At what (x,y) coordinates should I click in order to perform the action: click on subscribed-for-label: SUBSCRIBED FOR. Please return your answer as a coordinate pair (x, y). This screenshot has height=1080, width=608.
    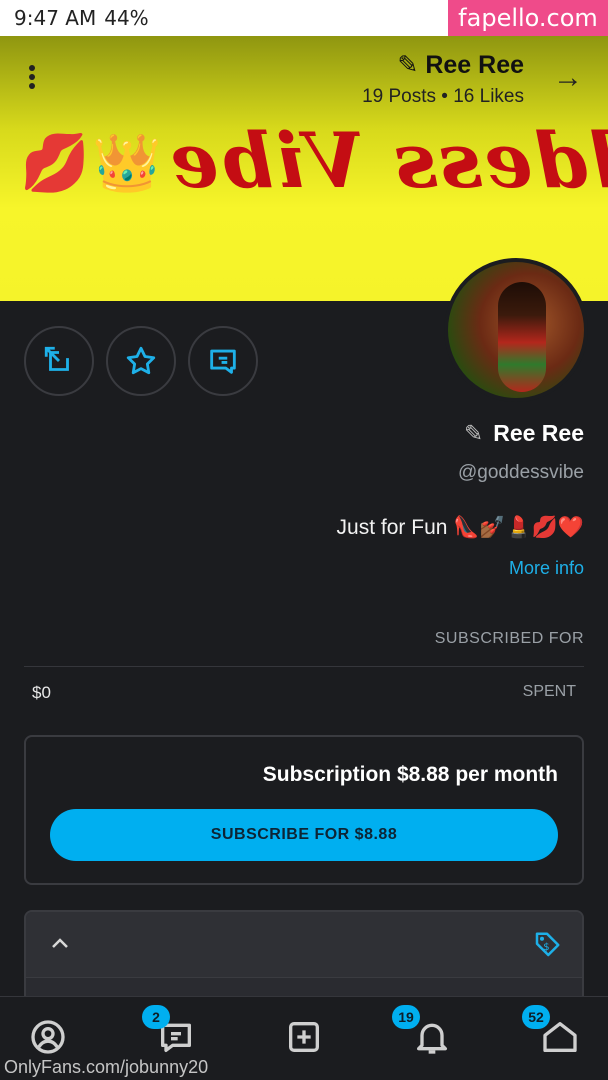
    Looking at the image, I should click on (509, 638).